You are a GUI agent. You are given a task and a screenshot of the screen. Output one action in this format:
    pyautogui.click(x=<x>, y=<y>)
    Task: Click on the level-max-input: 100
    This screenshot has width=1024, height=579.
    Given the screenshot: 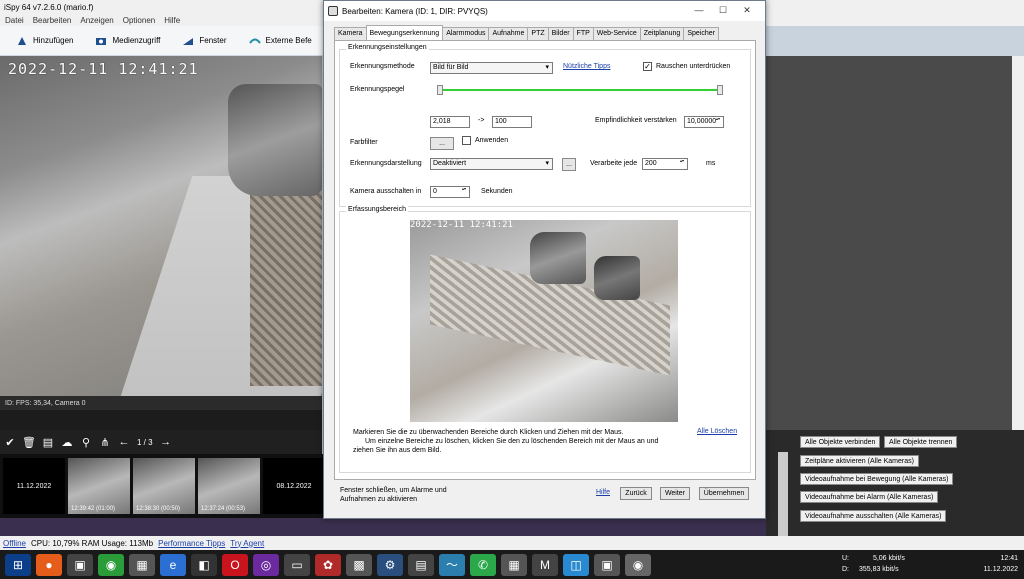 What is the action you would take?
    pyautogui.click(x=512, y=122)
    